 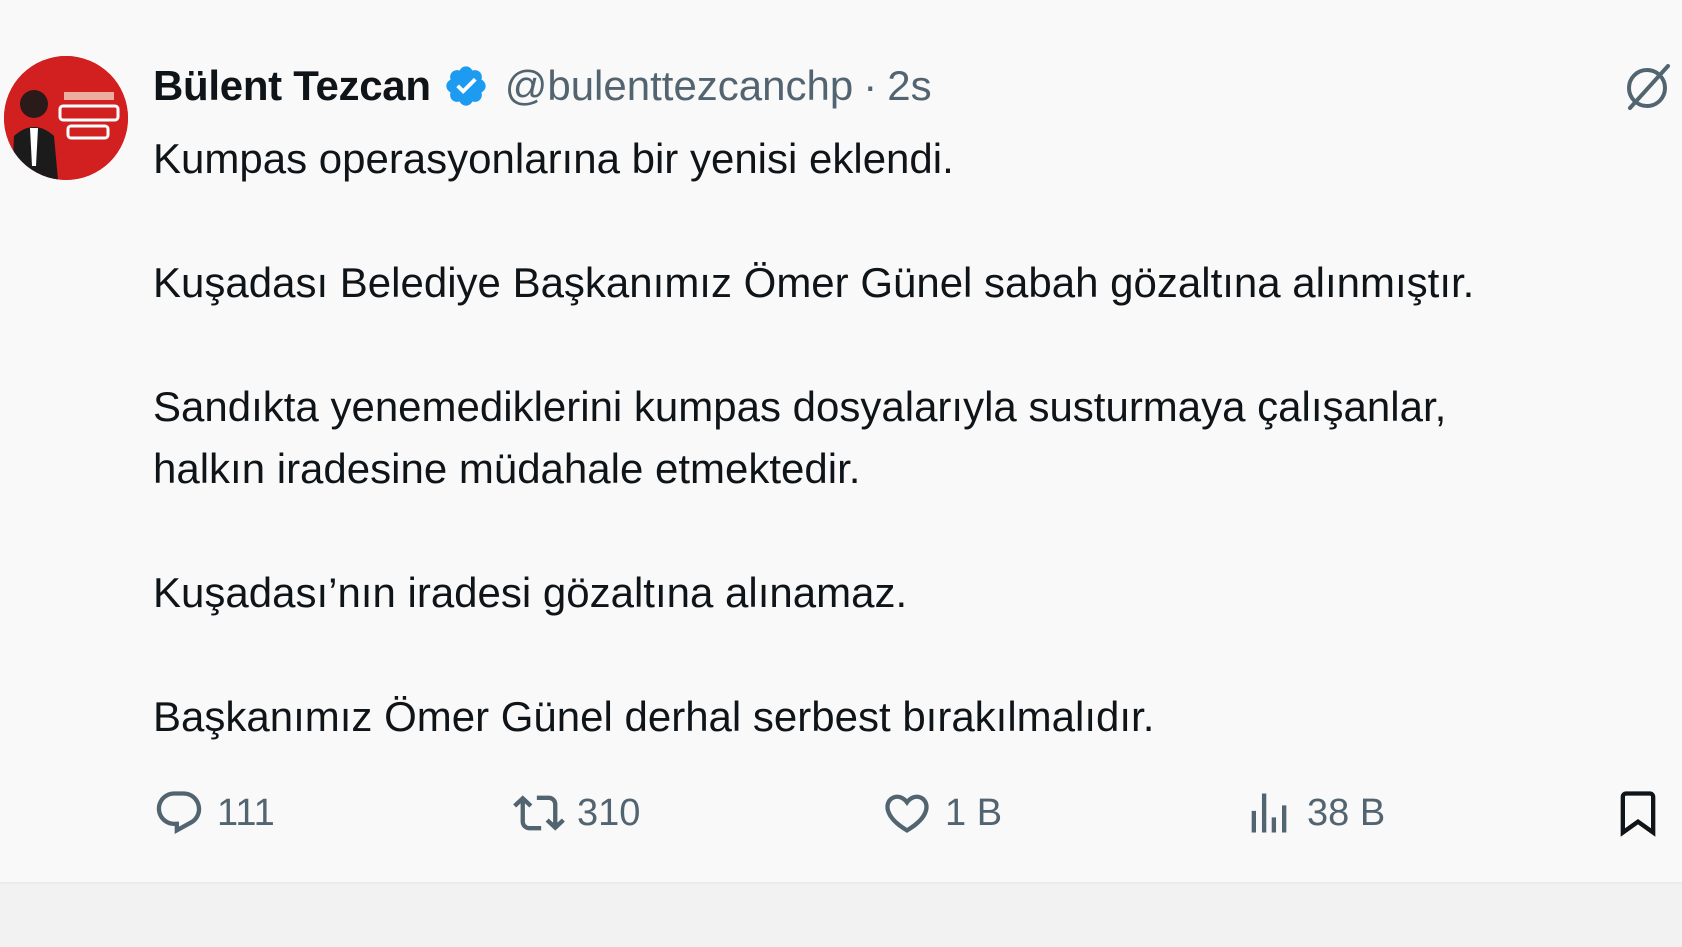 What do you see at coordinates (1269, 813) in the screenshot?
I see `analytics-icon` at bounding box center [1269, 813].